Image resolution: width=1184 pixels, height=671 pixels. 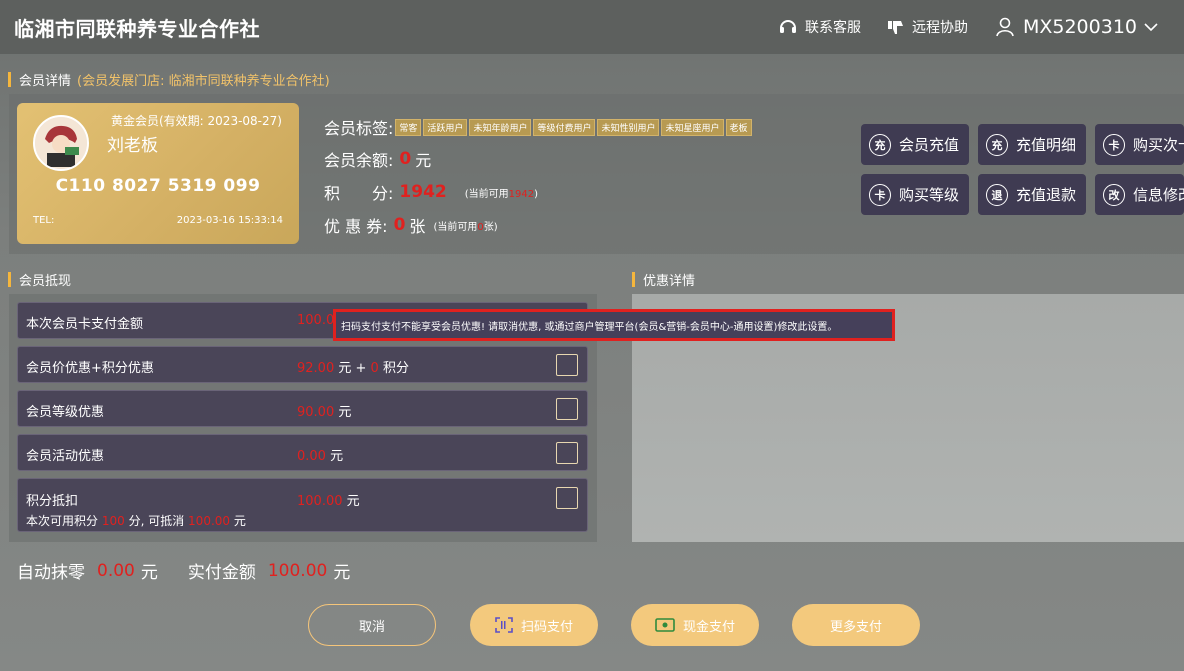 I want to click on member-tag: 活跃用户, so click(x=445, y=127).